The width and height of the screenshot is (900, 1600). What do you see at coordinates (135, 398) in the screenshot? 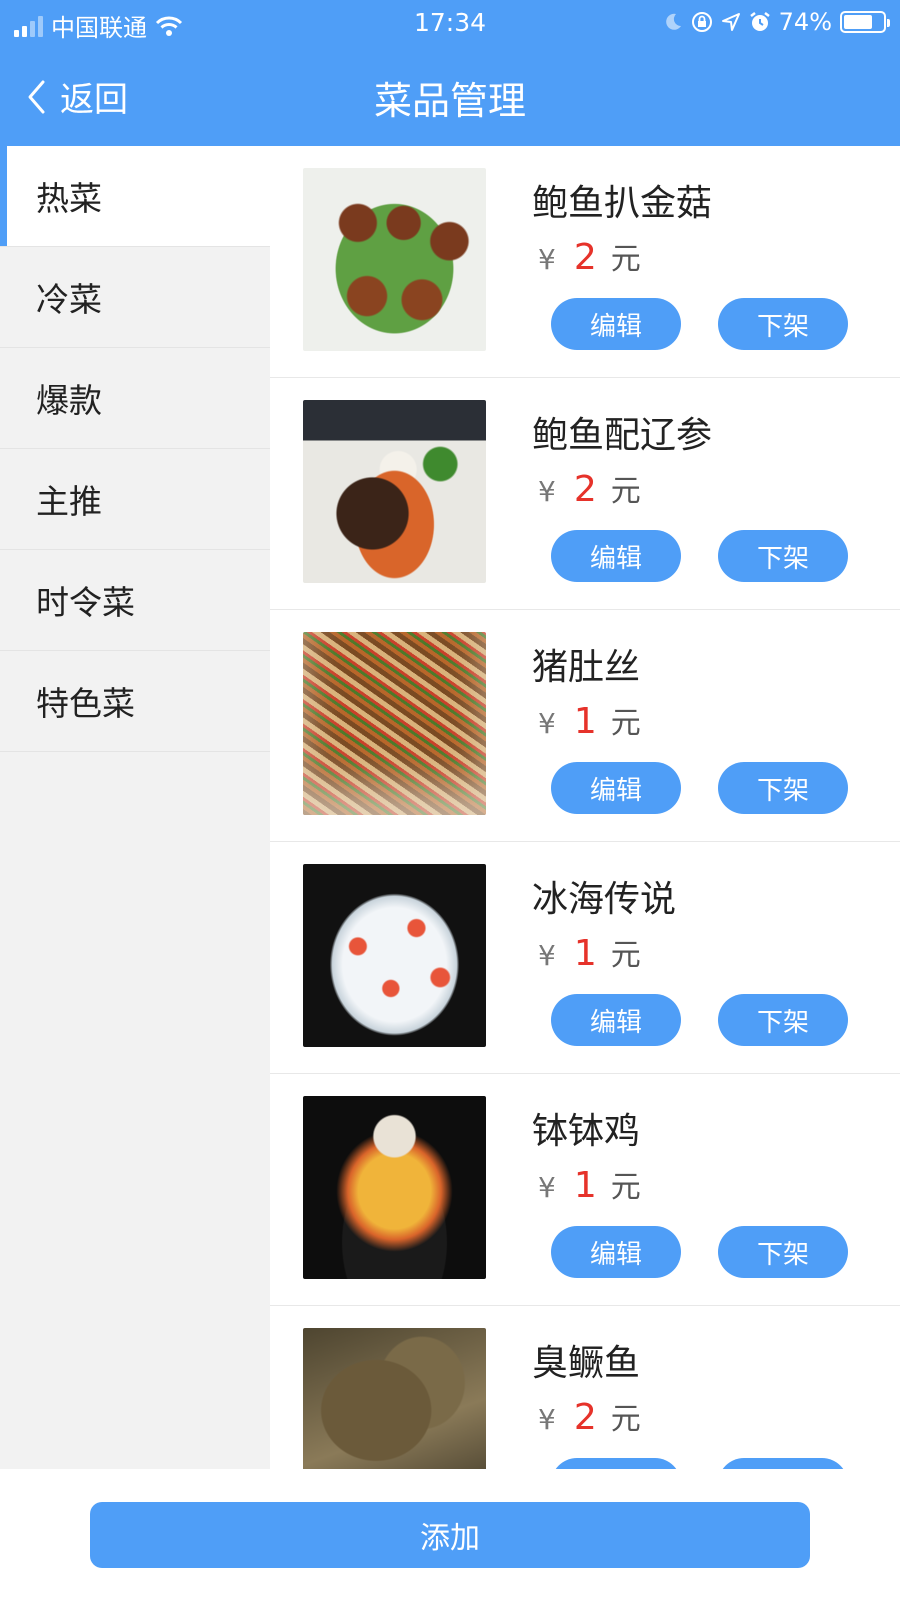
I see `sidebar-item-bestsellers: 爆款` at bounding box center [135, 398].